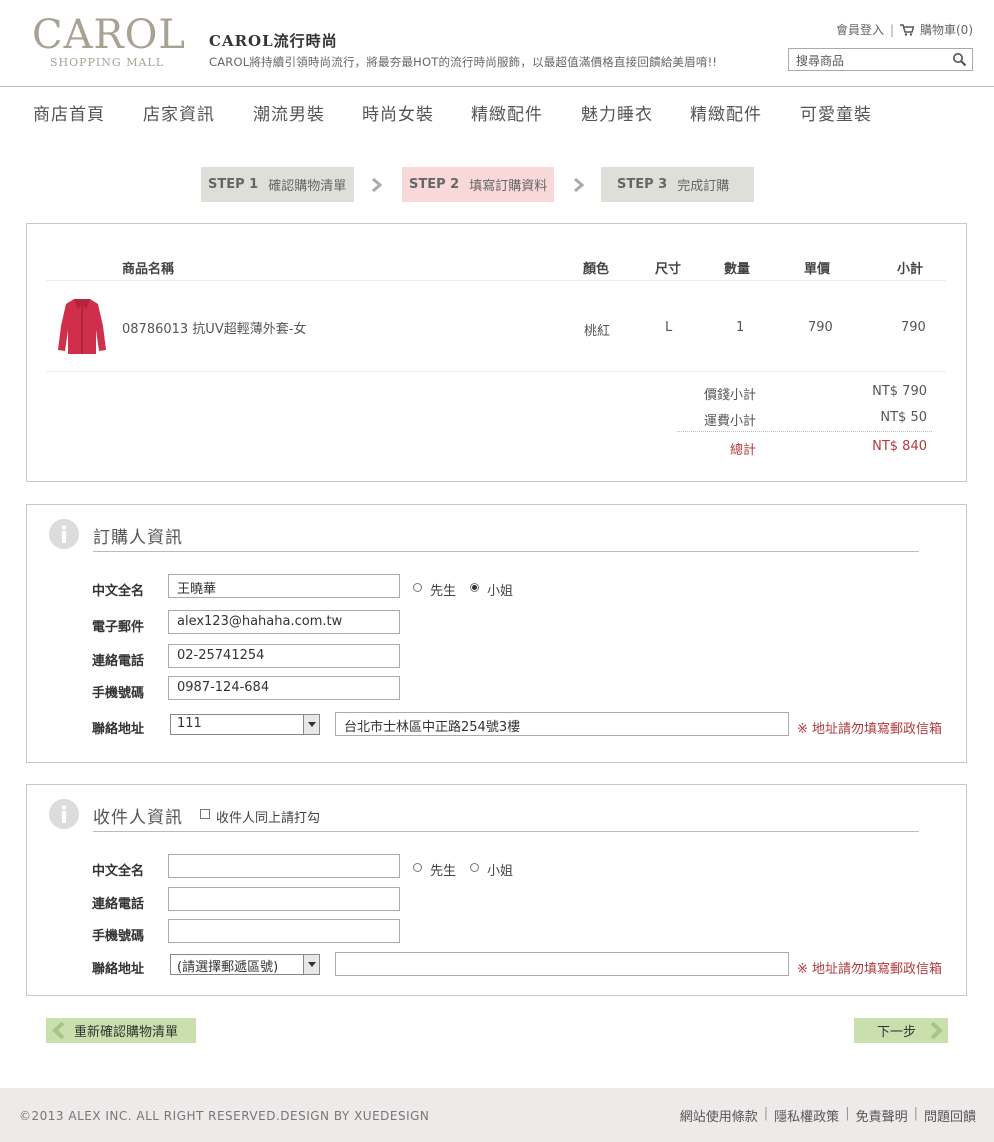 The height and width of the screenshot is (1142, 994). Describe the element at coordinates (740, 327) in the screenshot. I see `product-qty: 1` at that location.